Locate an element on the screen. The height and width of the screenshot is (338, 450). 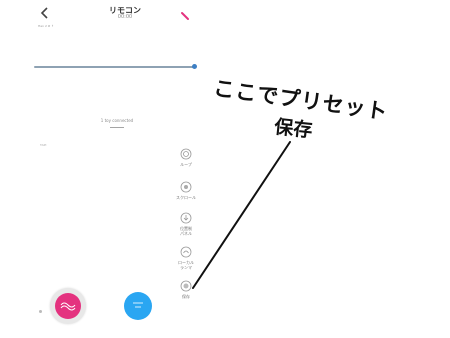
touch-panel-icon is located at coordinates (186, 218).